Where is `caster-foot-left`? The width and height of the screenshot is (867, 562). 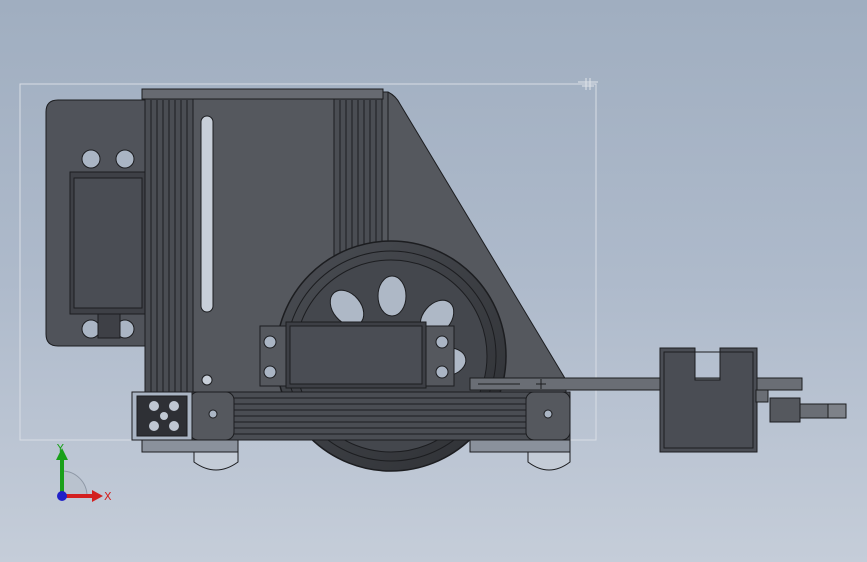
caster-foot-left is located at coordinates (190, 455).